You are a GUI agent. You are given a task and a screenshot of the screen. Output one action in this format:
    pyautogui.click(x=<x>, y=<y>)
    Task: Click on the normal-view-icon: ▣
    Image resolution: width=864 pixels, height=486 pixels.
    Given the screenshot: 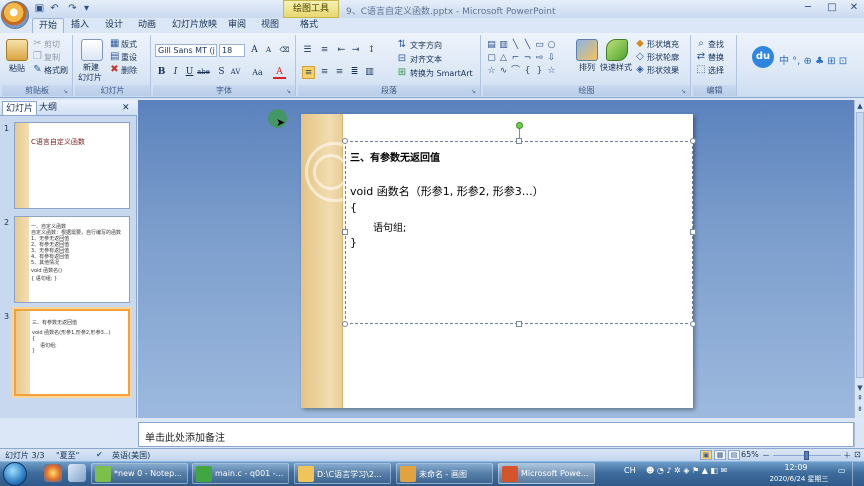 What is the action you would take?
    pyautogui.click(x=706, y=455)
    